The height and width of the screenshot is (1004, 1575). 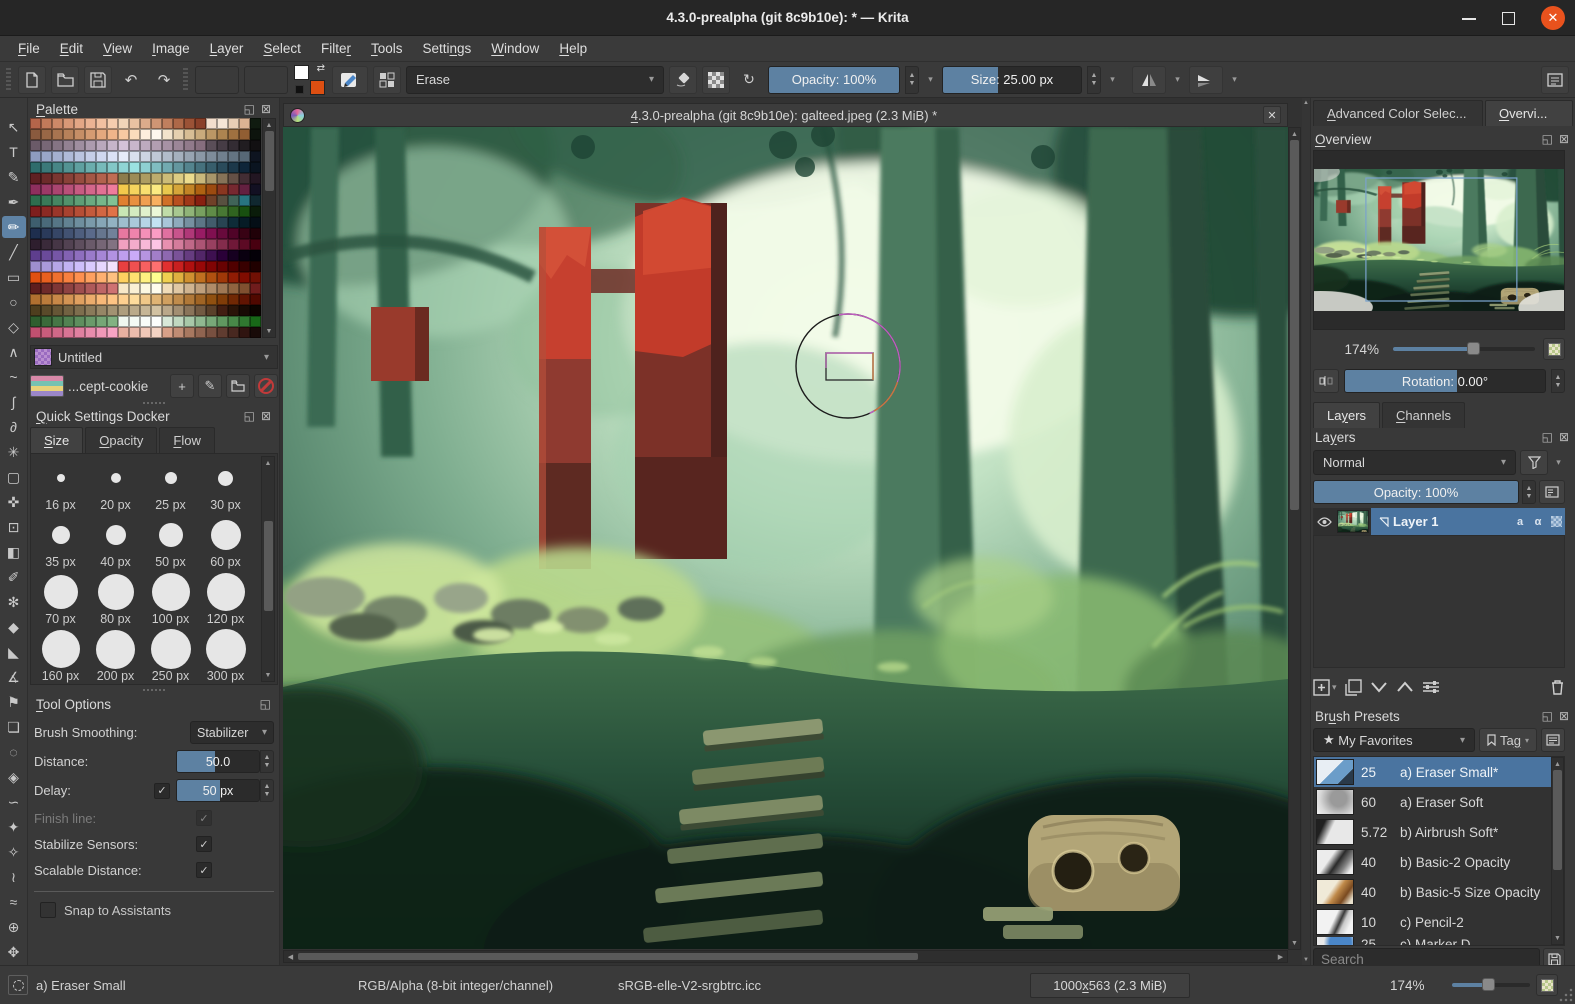 I want to click on close-button: ✕, so click(x=1553, y=18).